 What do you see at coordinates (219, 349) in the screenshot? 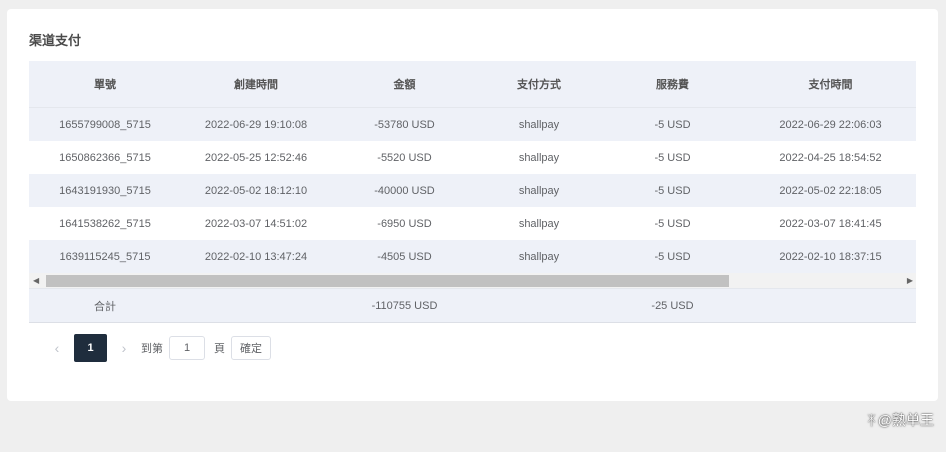
I see `page-suffix-label: 頁` at bounding box center [219, 349].